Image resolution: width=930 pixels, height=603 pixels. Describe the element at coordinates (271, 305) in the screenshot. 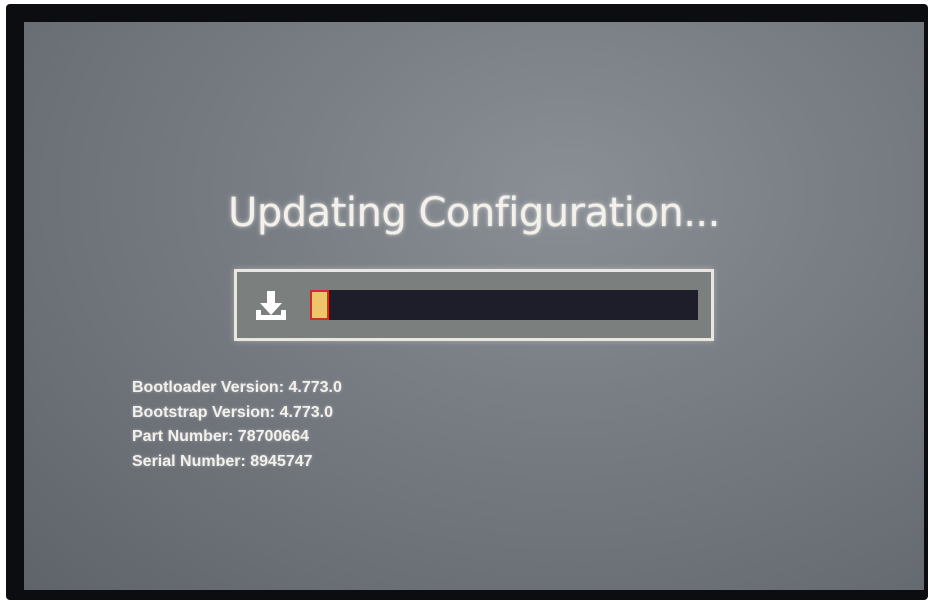

I see `download-icon` at that location.